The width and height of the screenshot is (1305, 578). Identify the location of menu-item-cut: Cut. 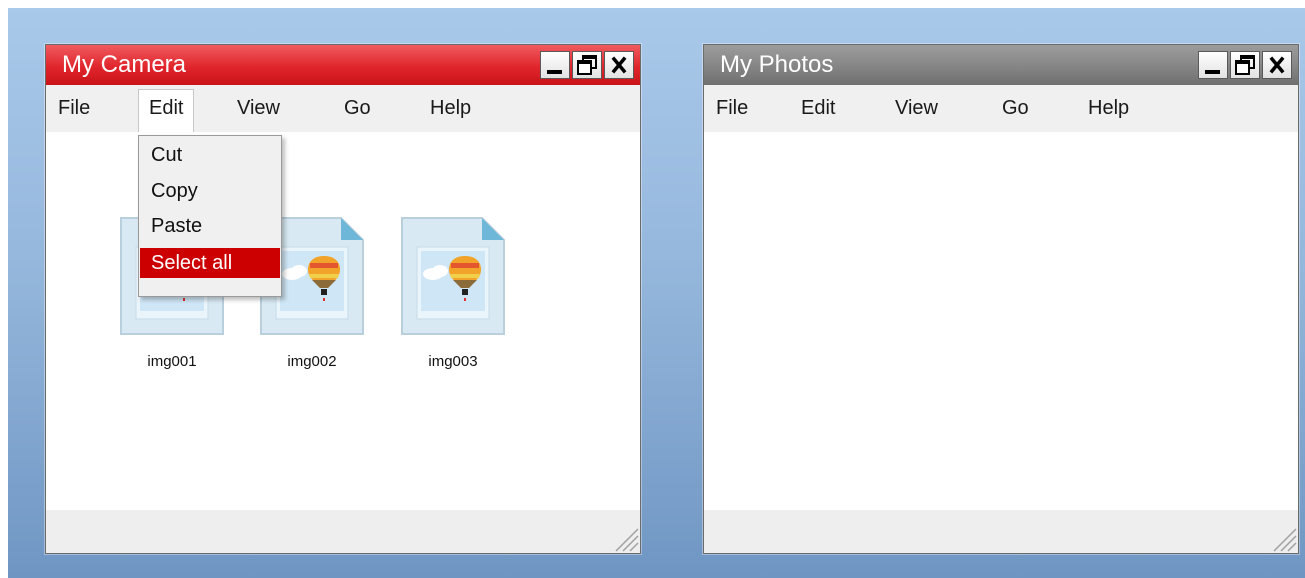
(210, 155).